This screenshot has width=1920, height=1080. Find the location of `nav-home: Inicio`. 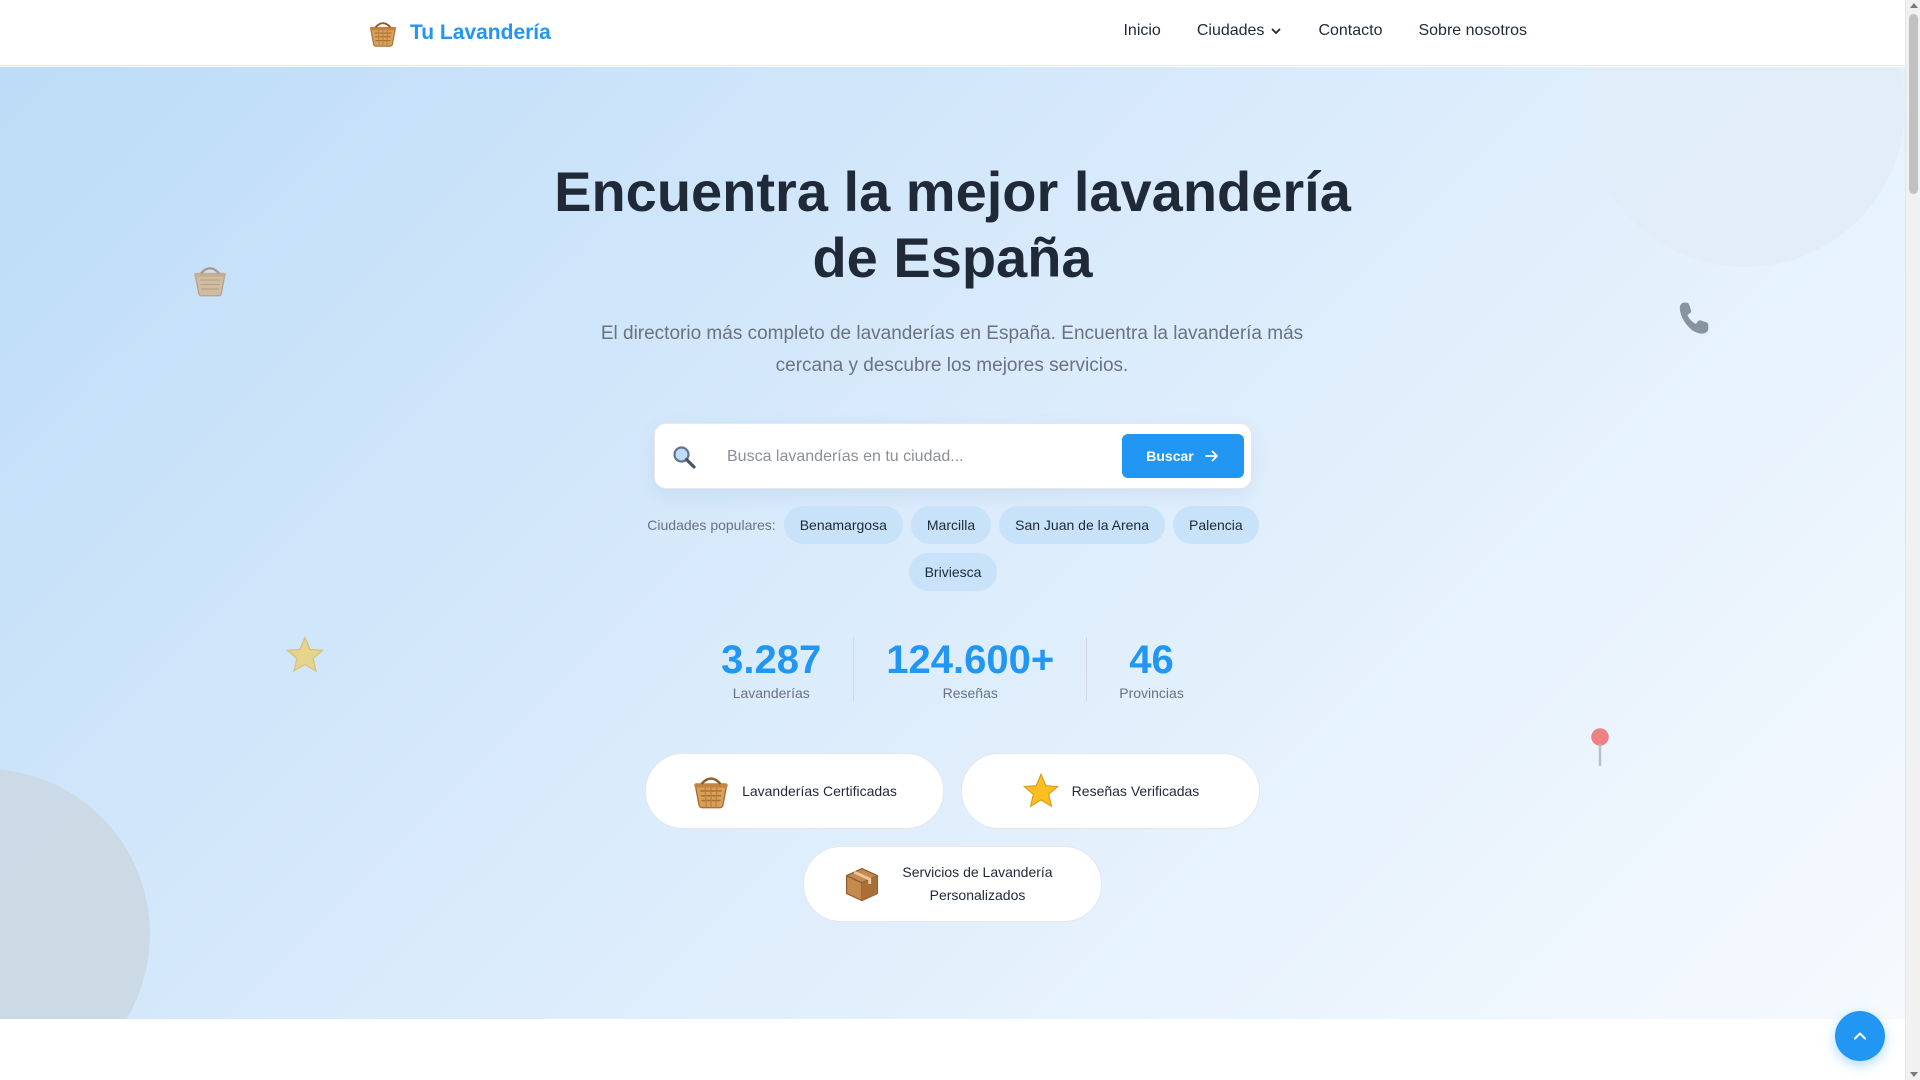

nav-home: Inicio is located at coordinates (1141, 31).